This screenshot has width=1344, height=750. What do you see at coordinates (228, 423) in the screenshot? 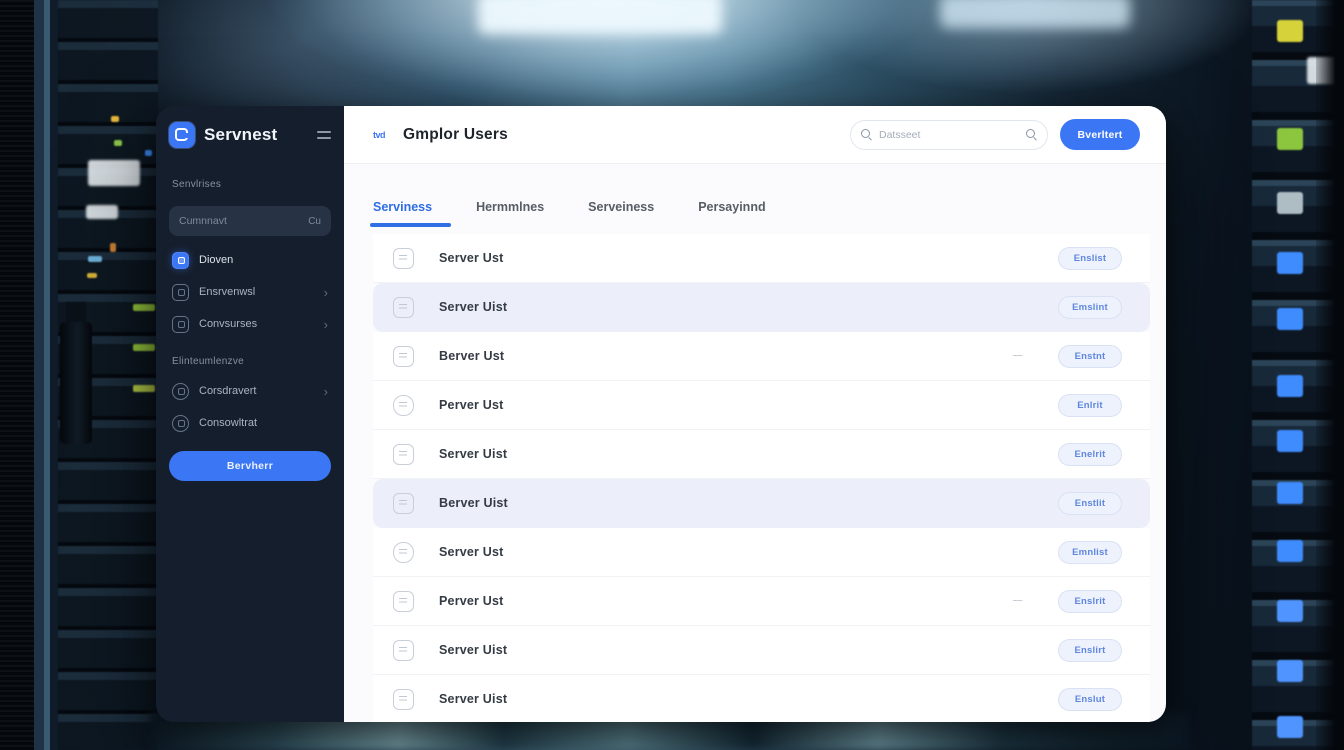
I see `sidebar-item-label: Consowltrat` at bounding box center [228, 423].